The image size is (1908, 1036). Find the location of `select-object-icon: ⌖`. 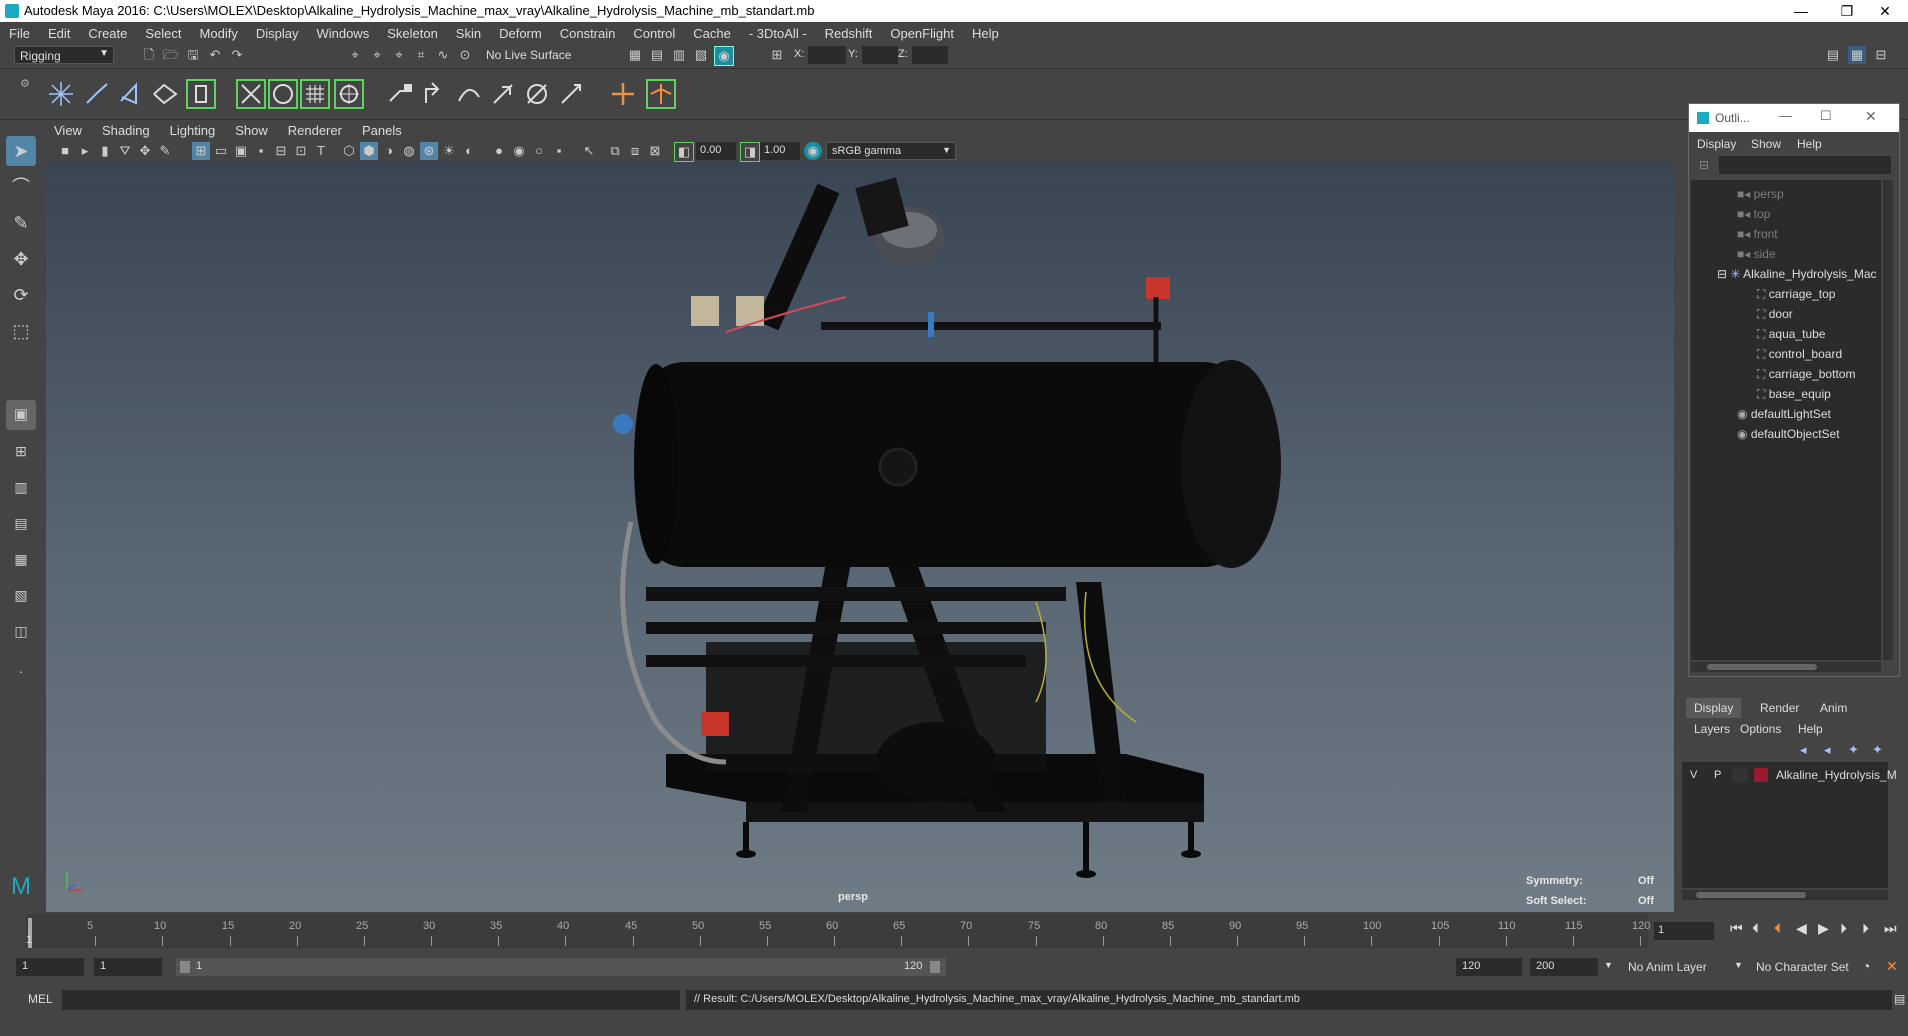

select-object-icon: ⌖ is located at coordinates (377, 55).